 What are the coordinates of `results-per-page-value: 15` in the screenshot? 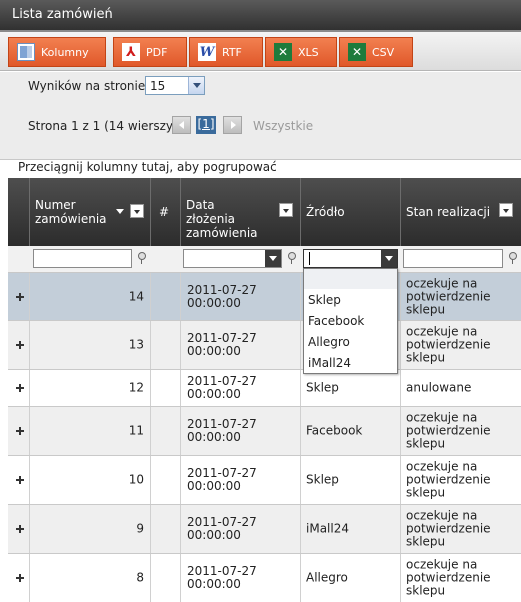 It's located at (158, 86).